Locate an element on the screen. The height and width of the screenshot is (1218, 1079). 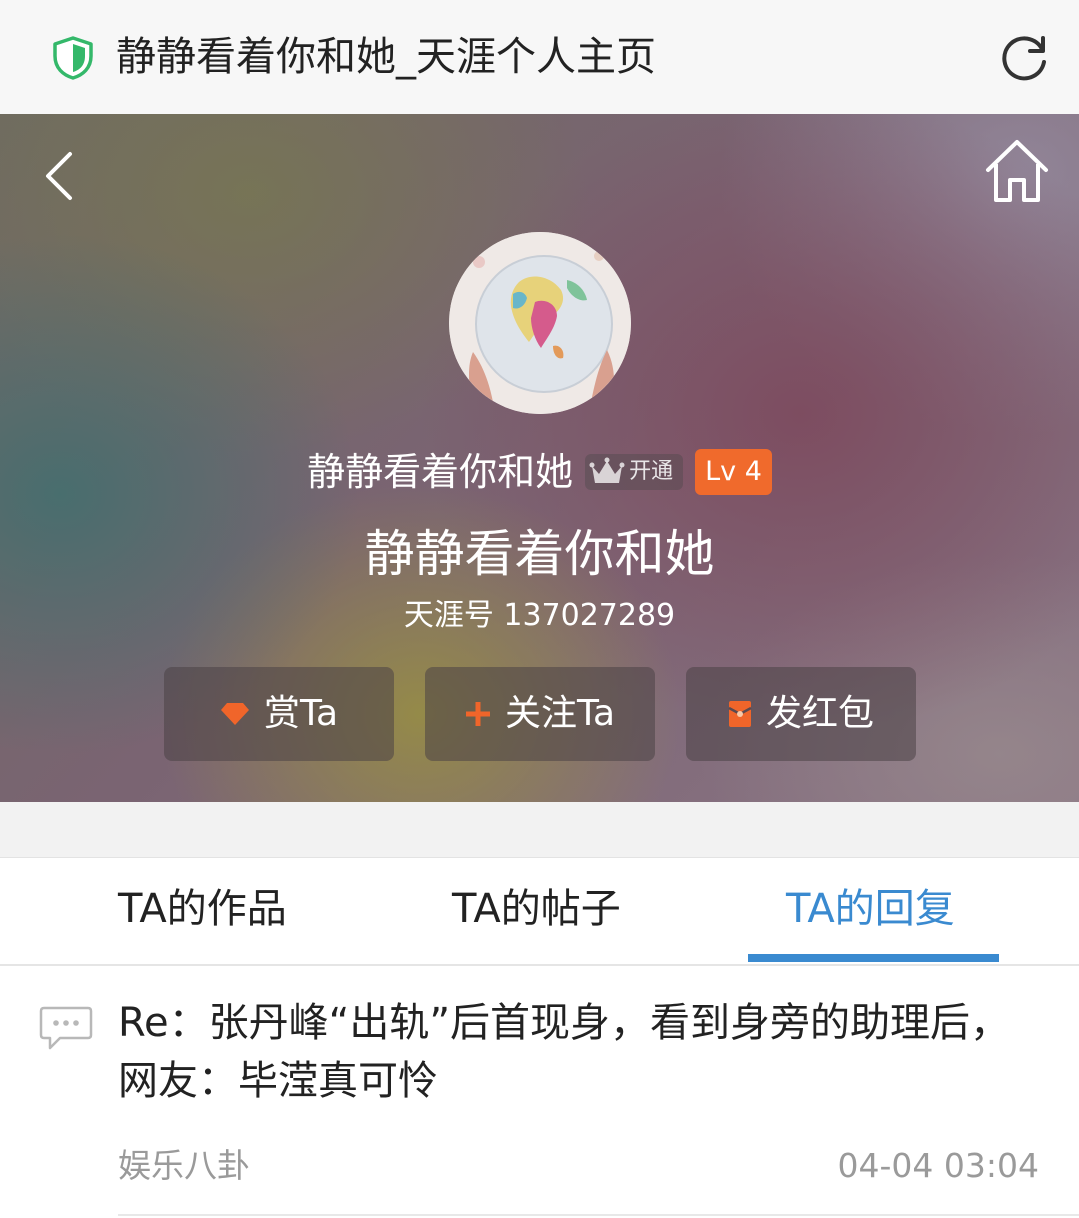
profile-nickname: 静静看着你和她 is located at coordinates (539, 554).